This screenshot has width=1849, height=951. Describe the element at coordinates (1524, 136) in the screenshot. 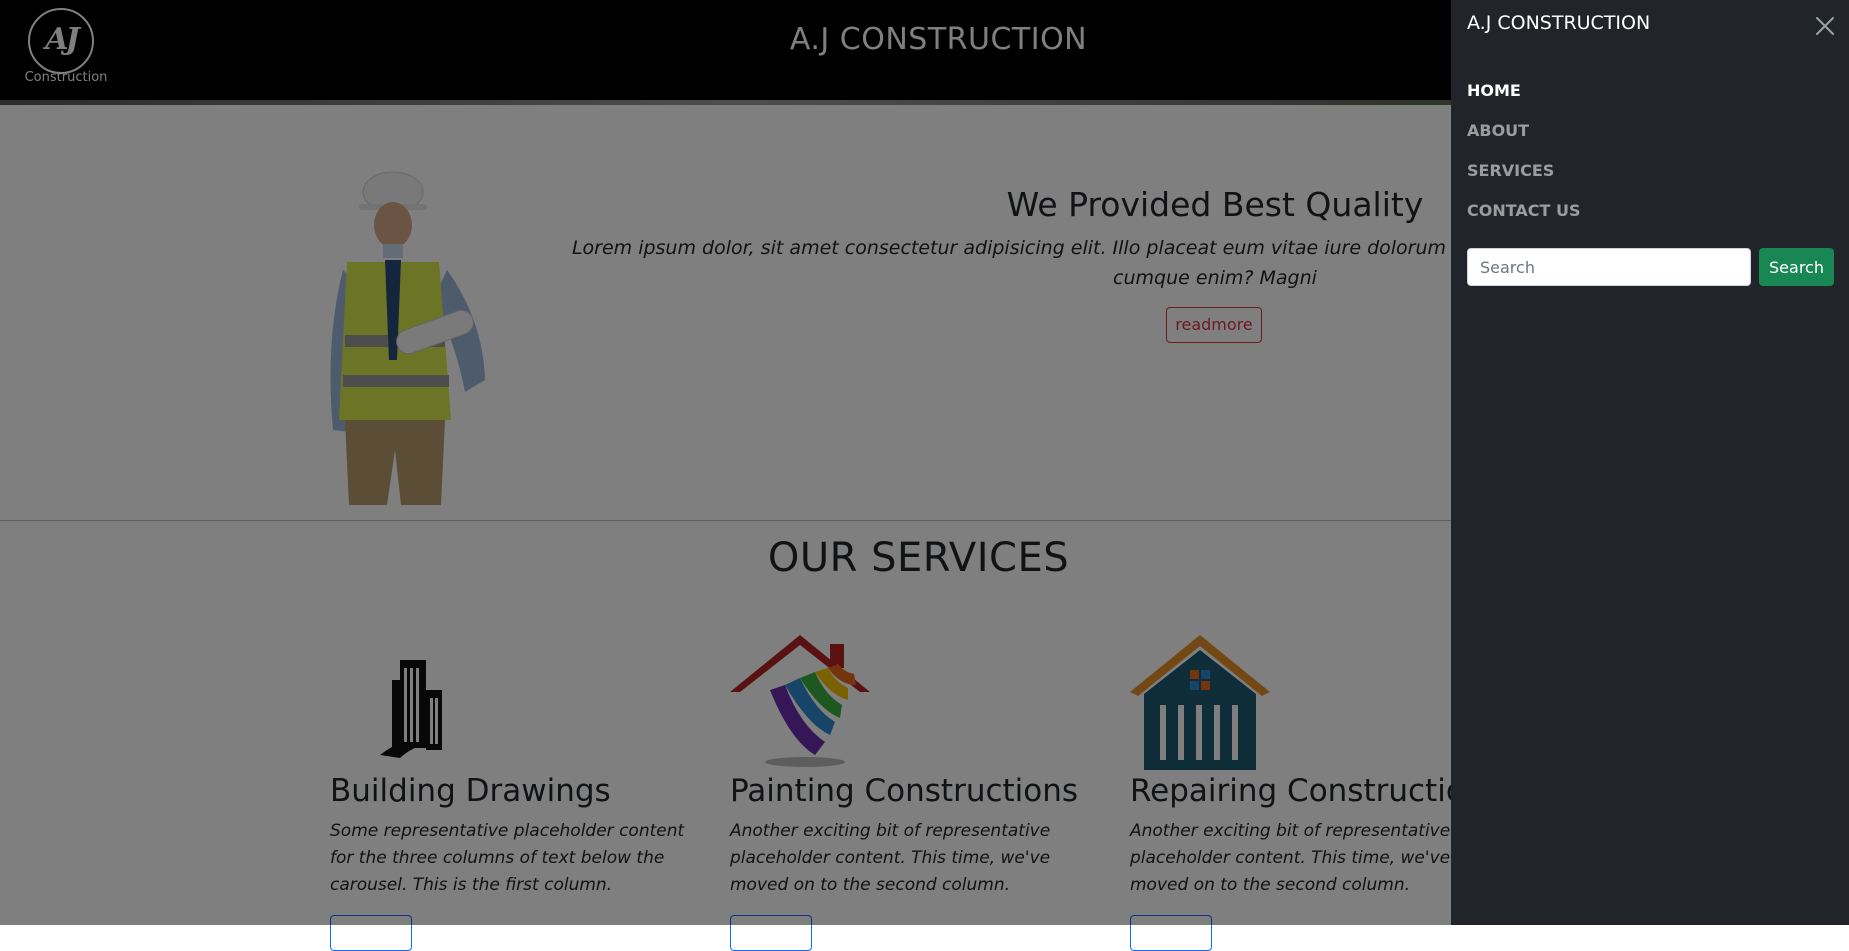

I see `nav-link-about: ABOUT` at that location.